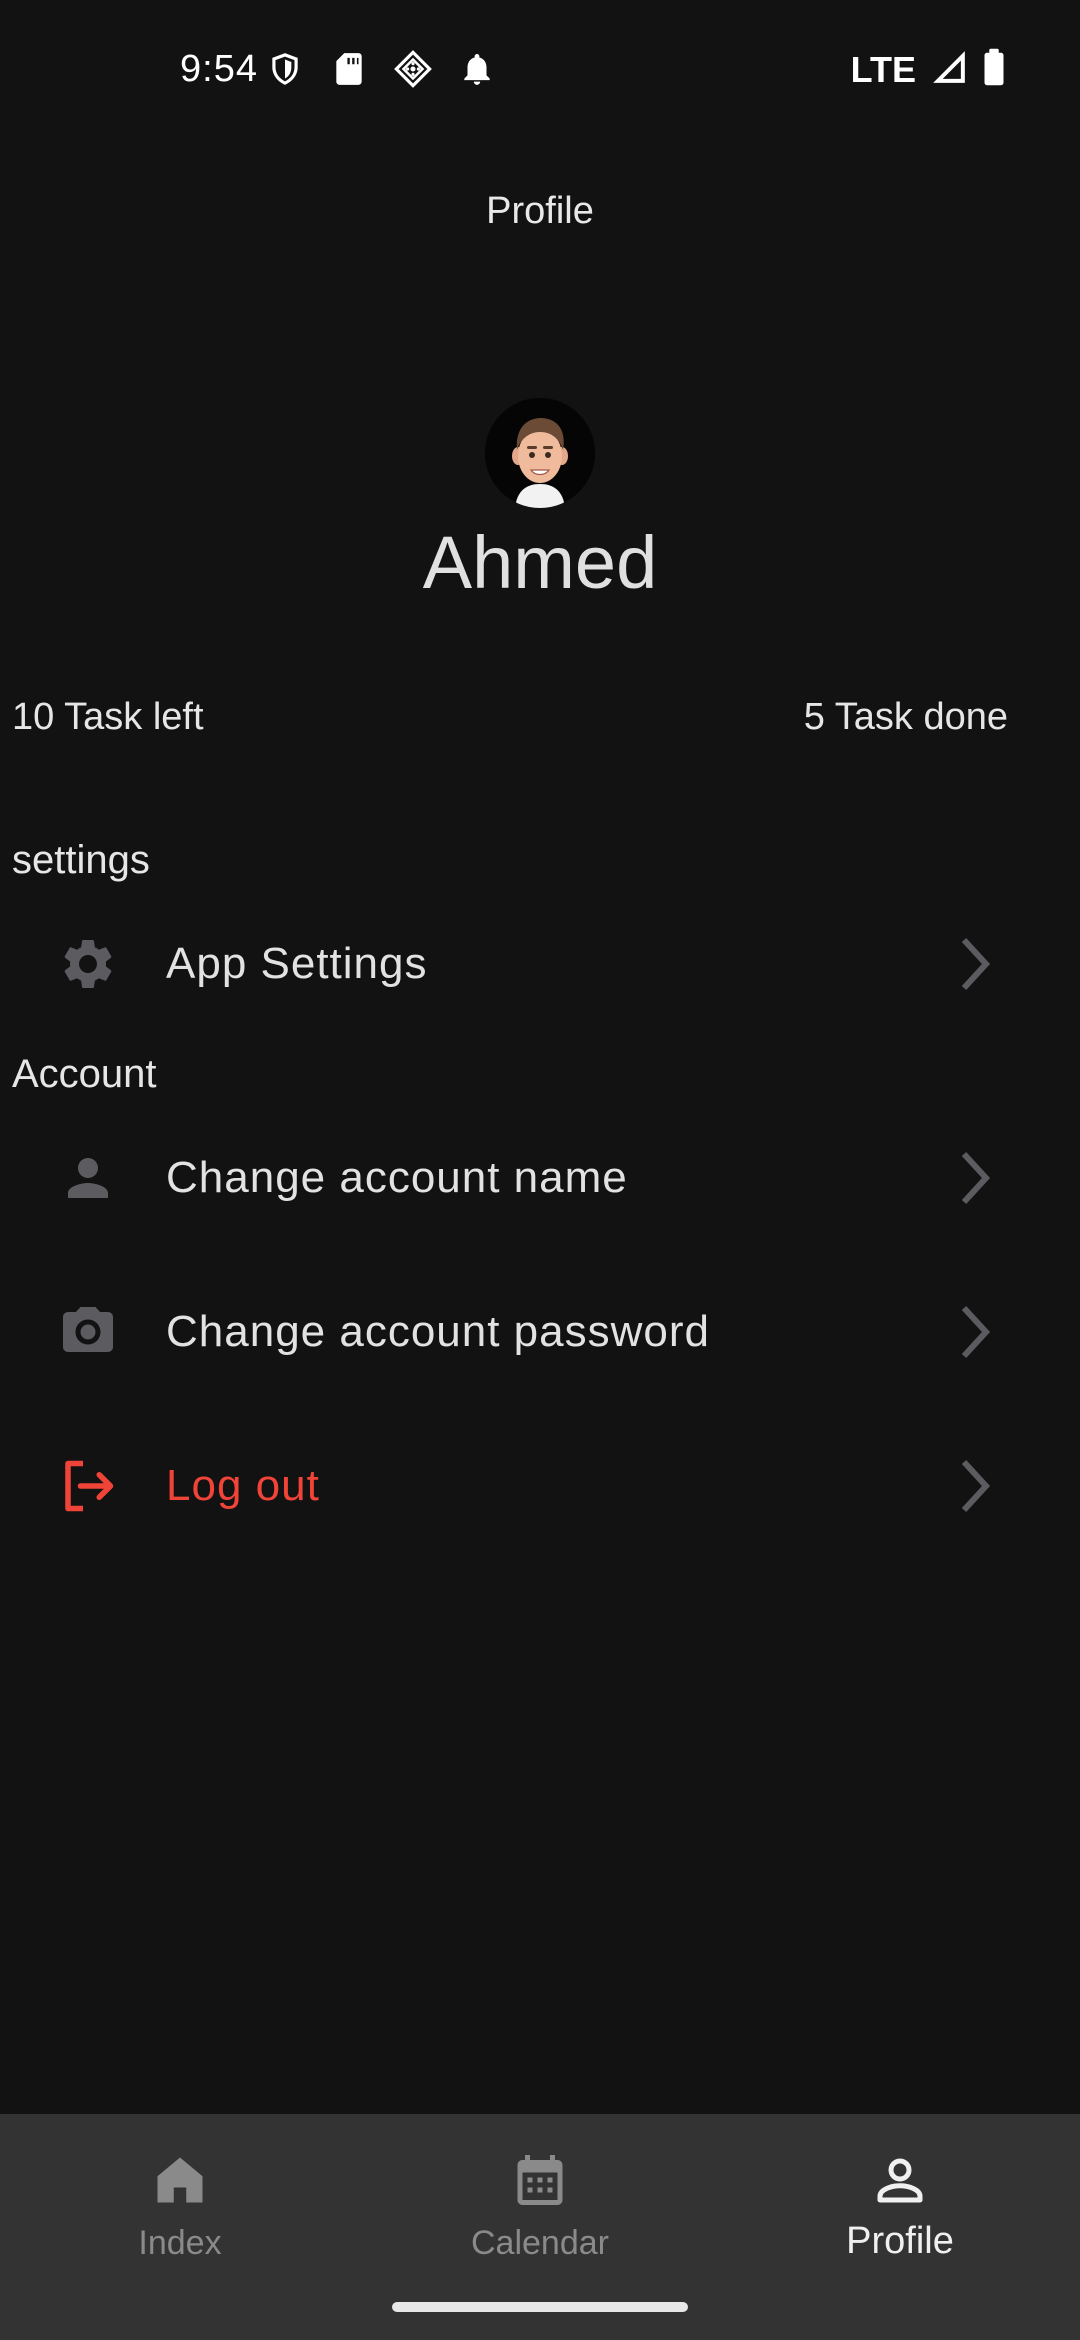 The height and width of the screenshot is (2340, 1080). What do you see at coordinates (84, 1074) in the screenshot?
I see `account-section-label: Account` at bounding box center [84, 1074].